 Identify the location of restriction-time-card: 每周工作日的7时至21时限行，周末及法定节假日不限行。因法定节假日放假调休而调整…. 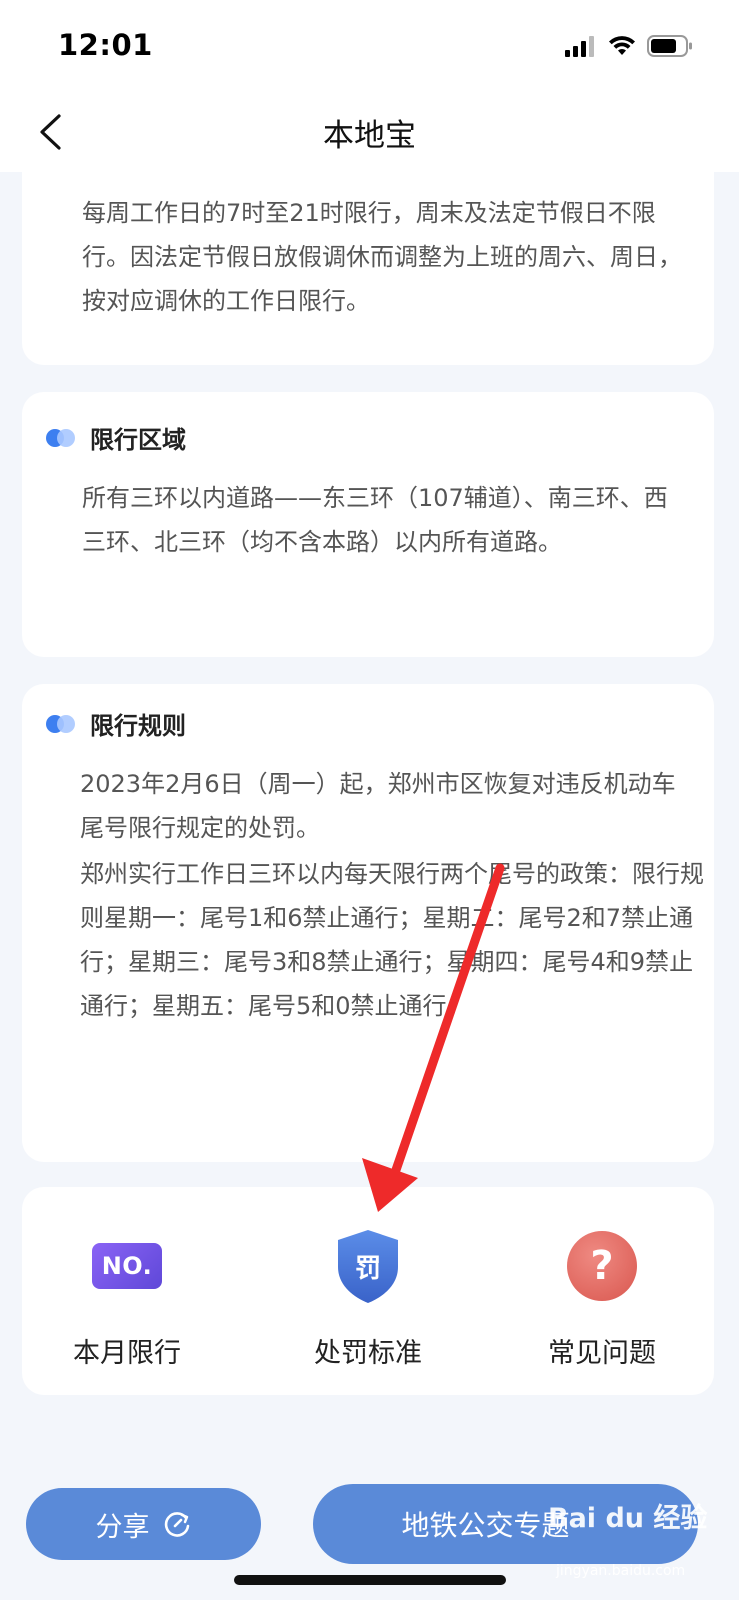
(368, 257).